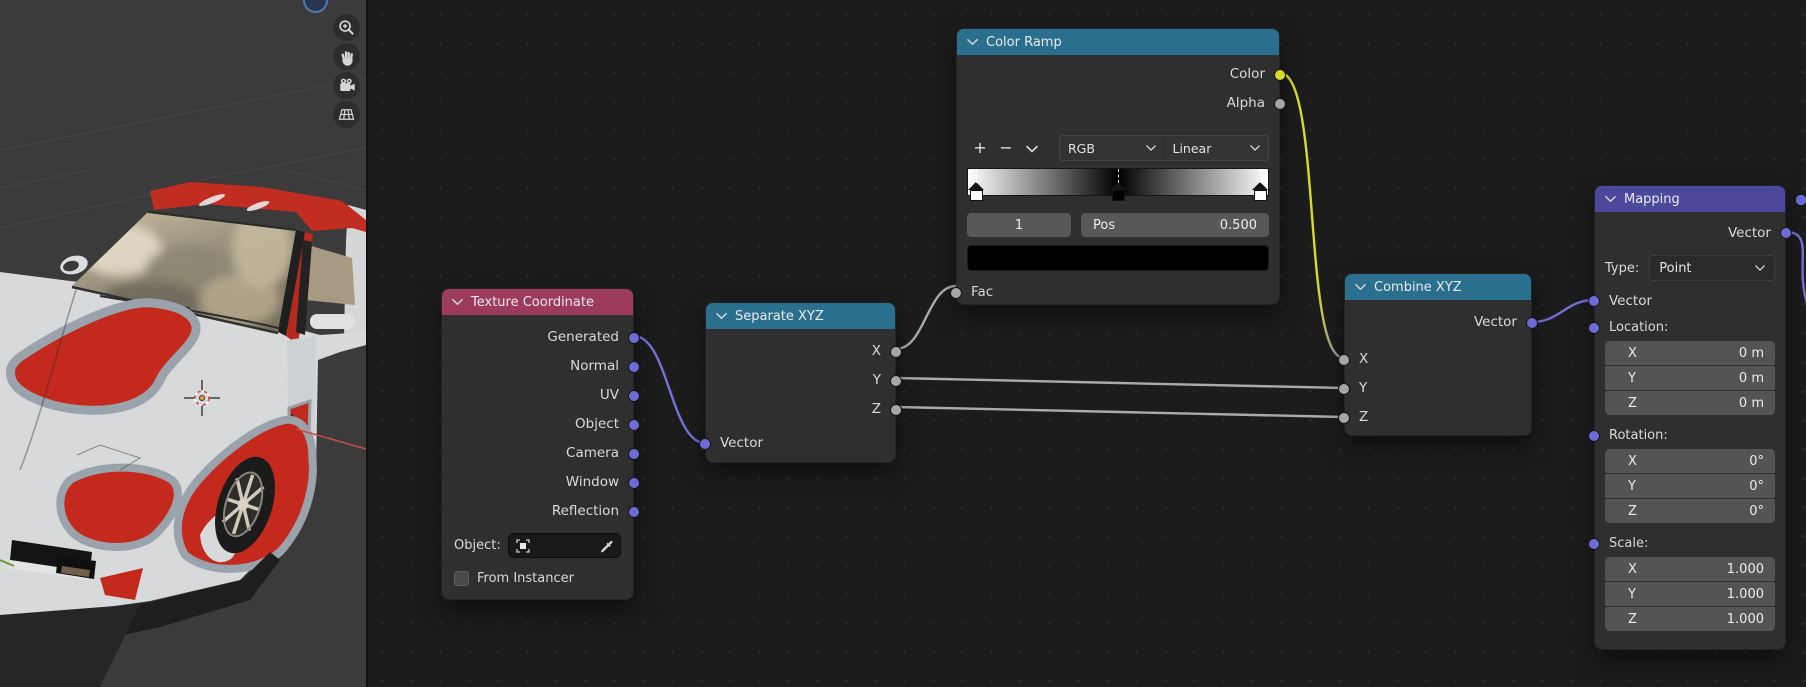 The image size is (1806, 687). I want to click on hand-icon, so click(347, 58).